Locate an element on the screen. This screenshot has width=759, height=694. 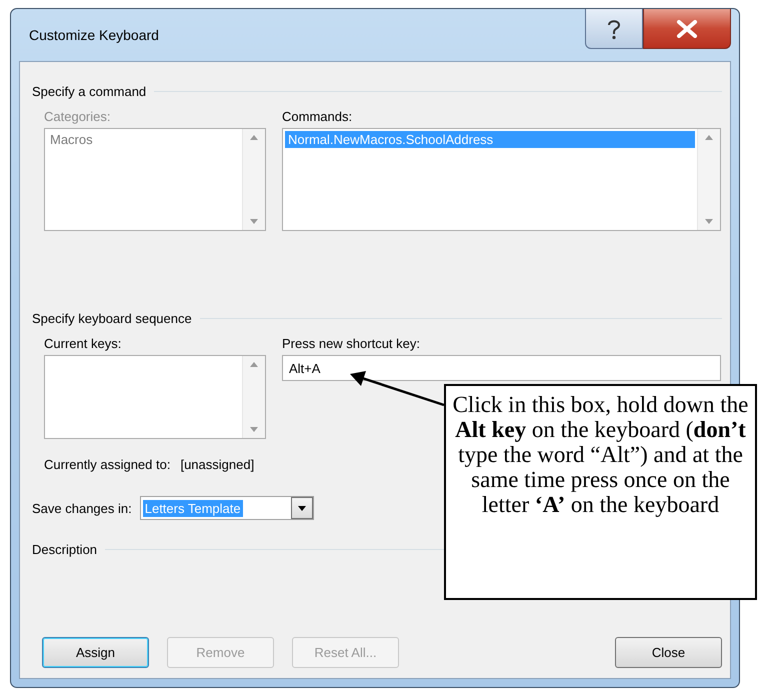
list-box: Normal.NewMacros.SchoolAddress is located at coordinates (501, 179).